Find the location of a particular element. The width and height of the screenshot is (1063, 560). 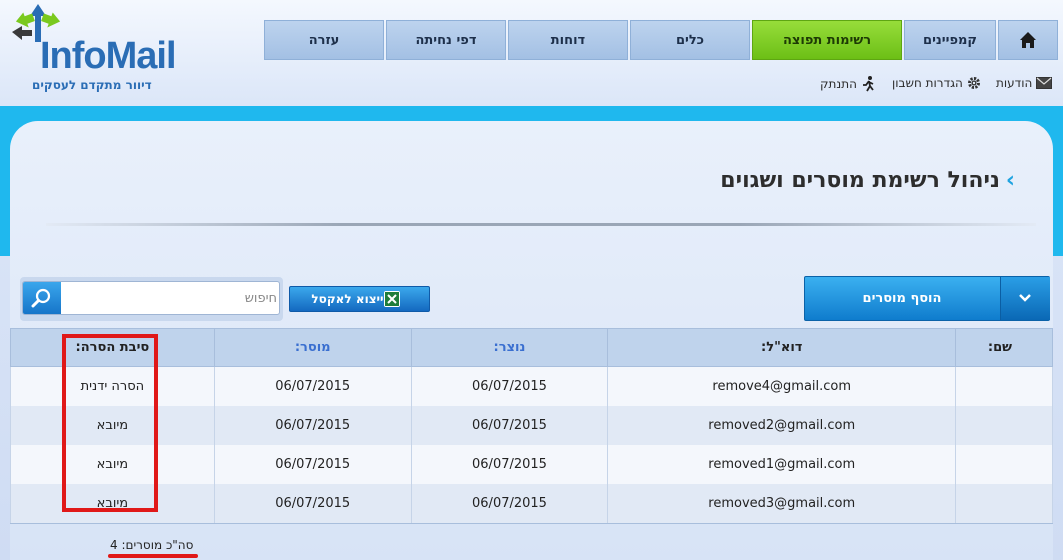

home-icon is located at coordinates (1028, 40).